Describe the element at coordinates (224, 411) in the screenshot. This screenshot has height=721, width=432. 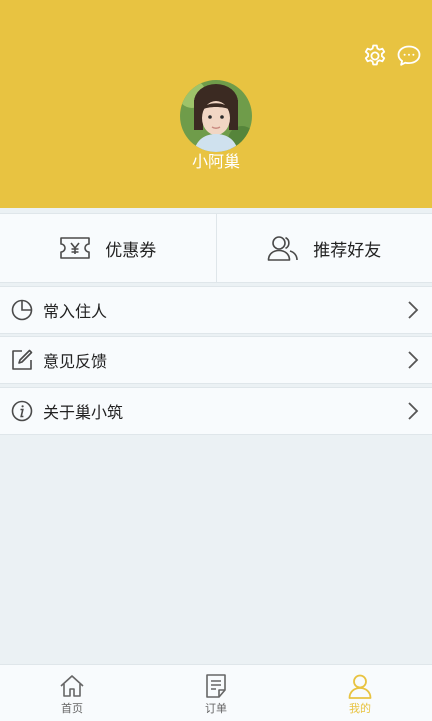
I see `menu-item-label: 关于巢小筑` at that location.